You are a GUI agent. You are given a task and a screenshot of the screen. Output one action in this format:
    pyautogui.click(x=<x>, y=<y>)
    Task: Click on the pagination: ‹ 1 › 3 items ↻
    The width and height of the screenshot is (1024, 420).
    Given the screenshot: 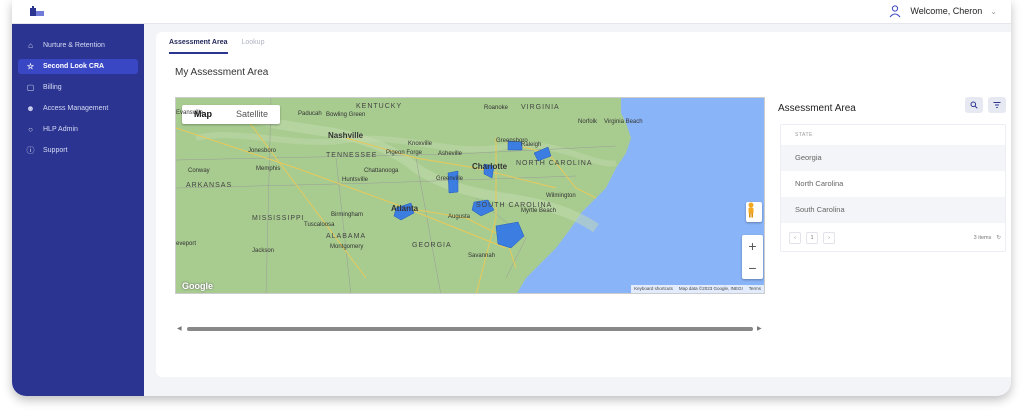 What is the action you would take?
    pyautogui.click(x=895, y=238)
    